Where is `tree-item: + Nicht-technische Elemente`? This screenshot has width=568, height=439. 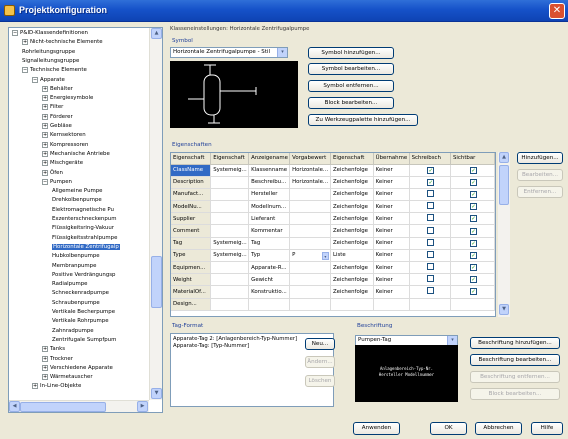 tree-item: + Nicht-technische Elemente is located at coordinates (62, 42).